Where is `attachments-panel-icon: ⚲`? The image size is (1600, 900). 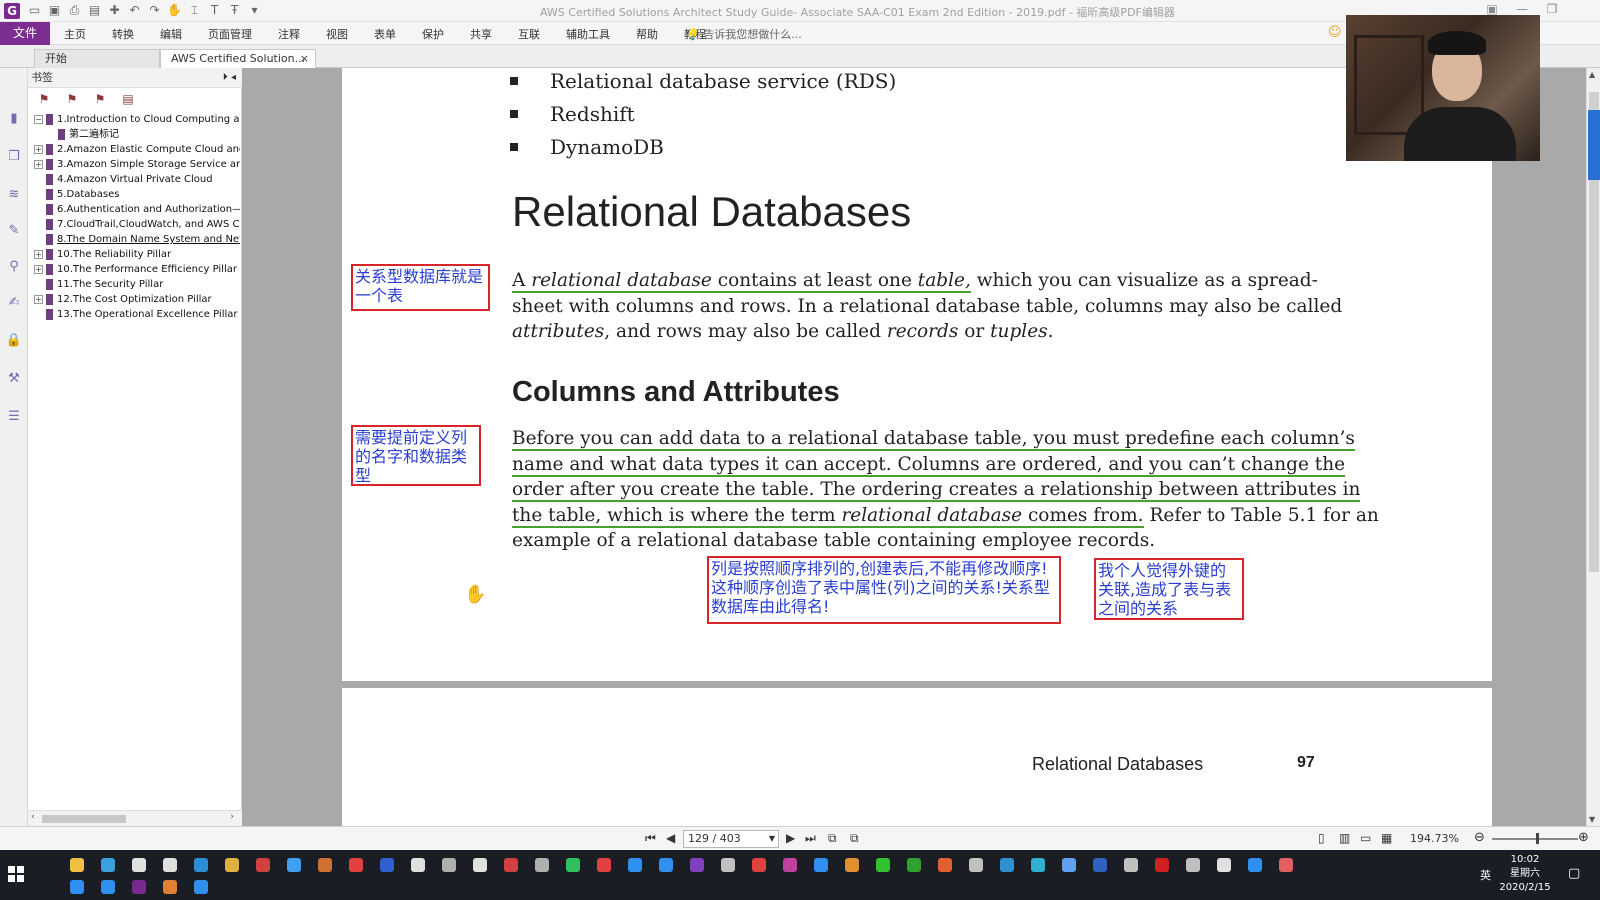
attachments-panel-icon: ⚲ is located at coordinates (14, 267).